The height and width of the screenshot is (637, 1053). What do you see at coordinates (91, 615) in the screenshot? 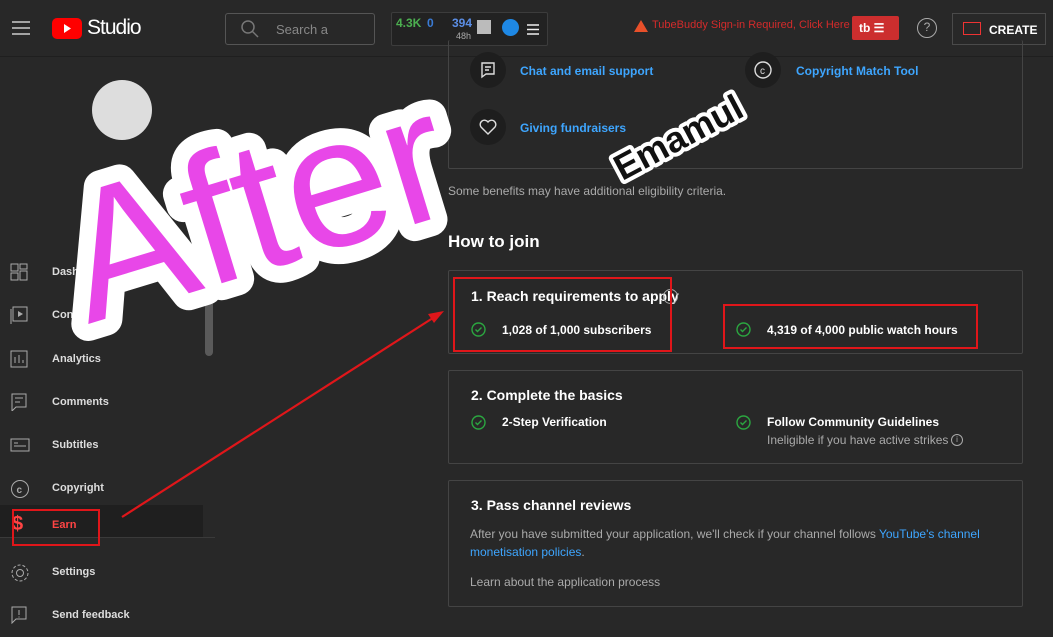
I see `sidebar-item-label: Send feedback` at bounding box center [91, 615].